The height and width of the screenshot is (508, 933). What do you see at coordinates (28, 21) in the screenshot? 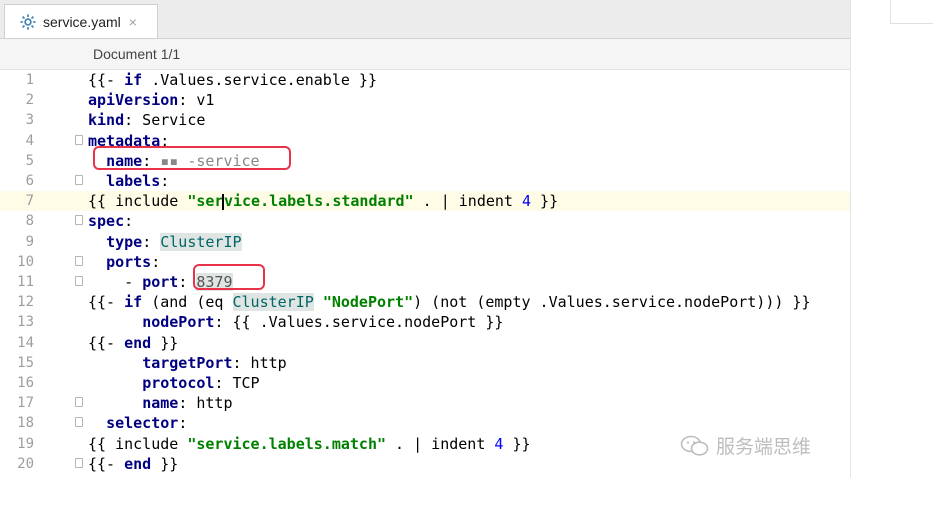
I see `gear-icon` at bounding box center [28, 21].